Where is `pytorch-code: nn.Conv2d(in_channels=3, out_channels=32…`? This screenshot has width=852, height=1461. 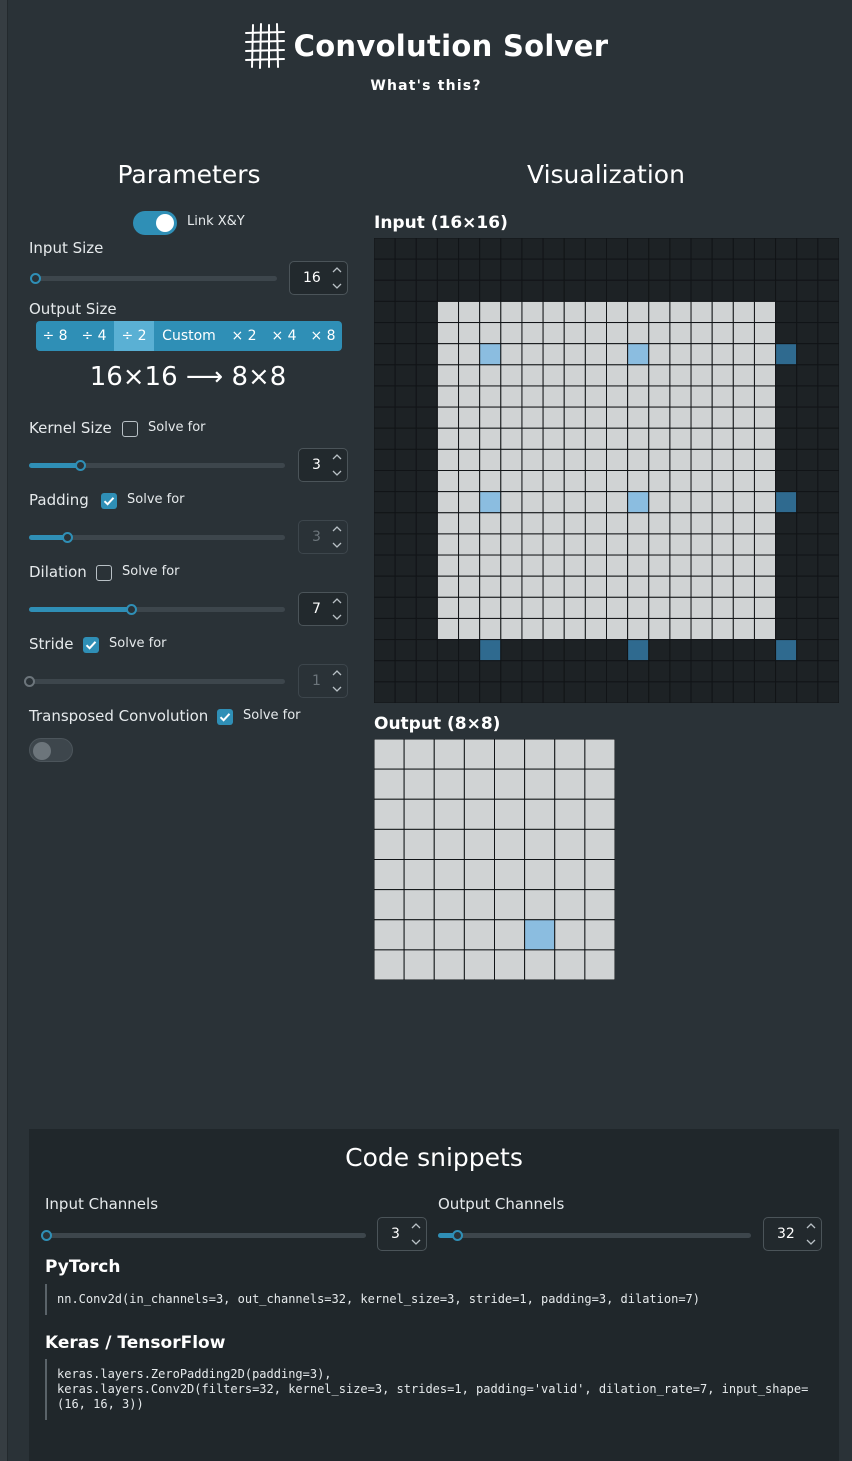 pytorch-code: nn.Conv2d(in_channels=3, out_channels=32… is located at coordinates (372, 1299).